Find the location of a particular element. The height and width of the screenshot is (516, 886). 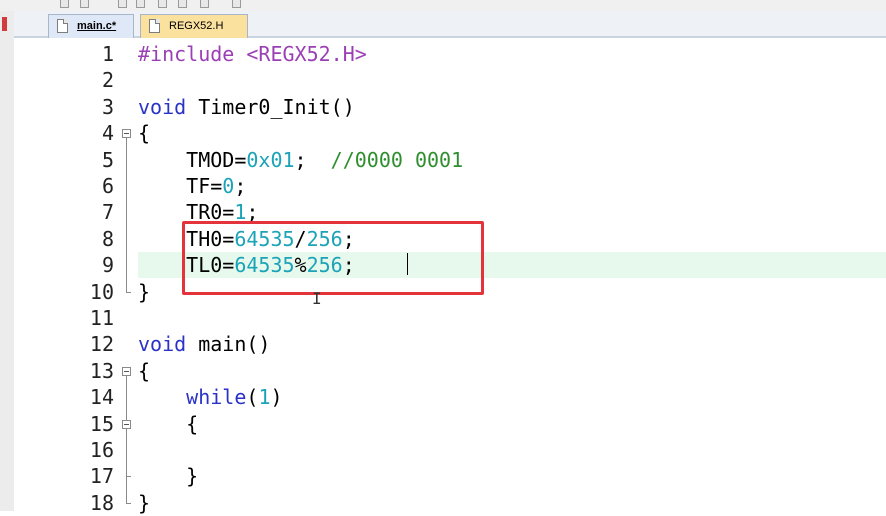

line-number: 8 is located at coordinates (107, 238).